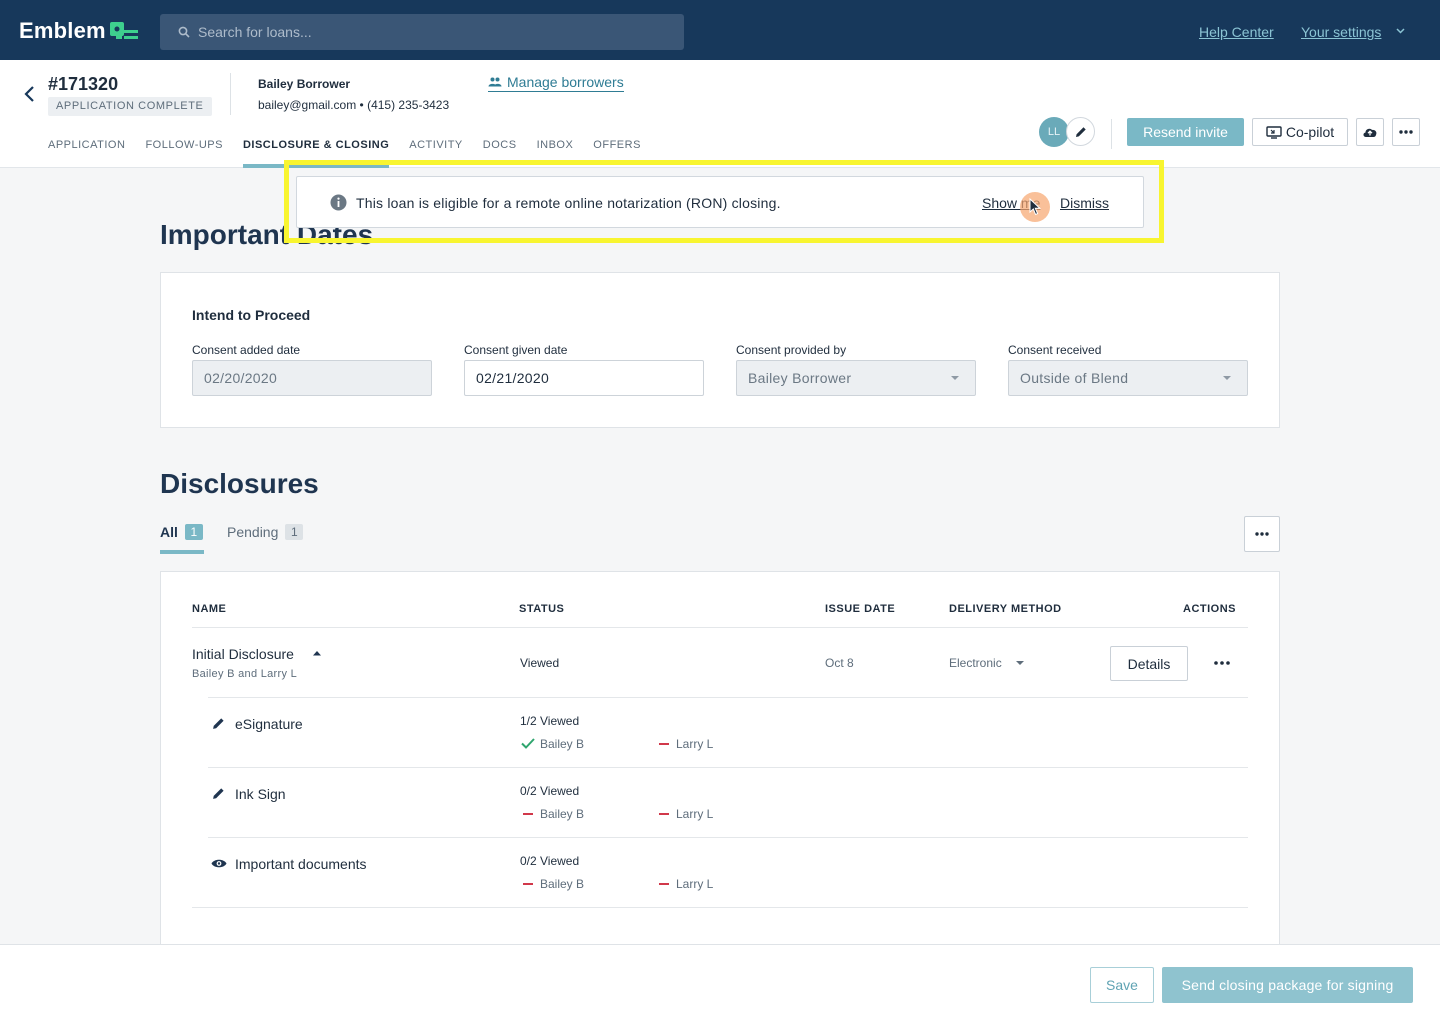 This screenshot has height=1024, width=1440. I want to click on disclosure-status: Viewed, so click(540, 663).